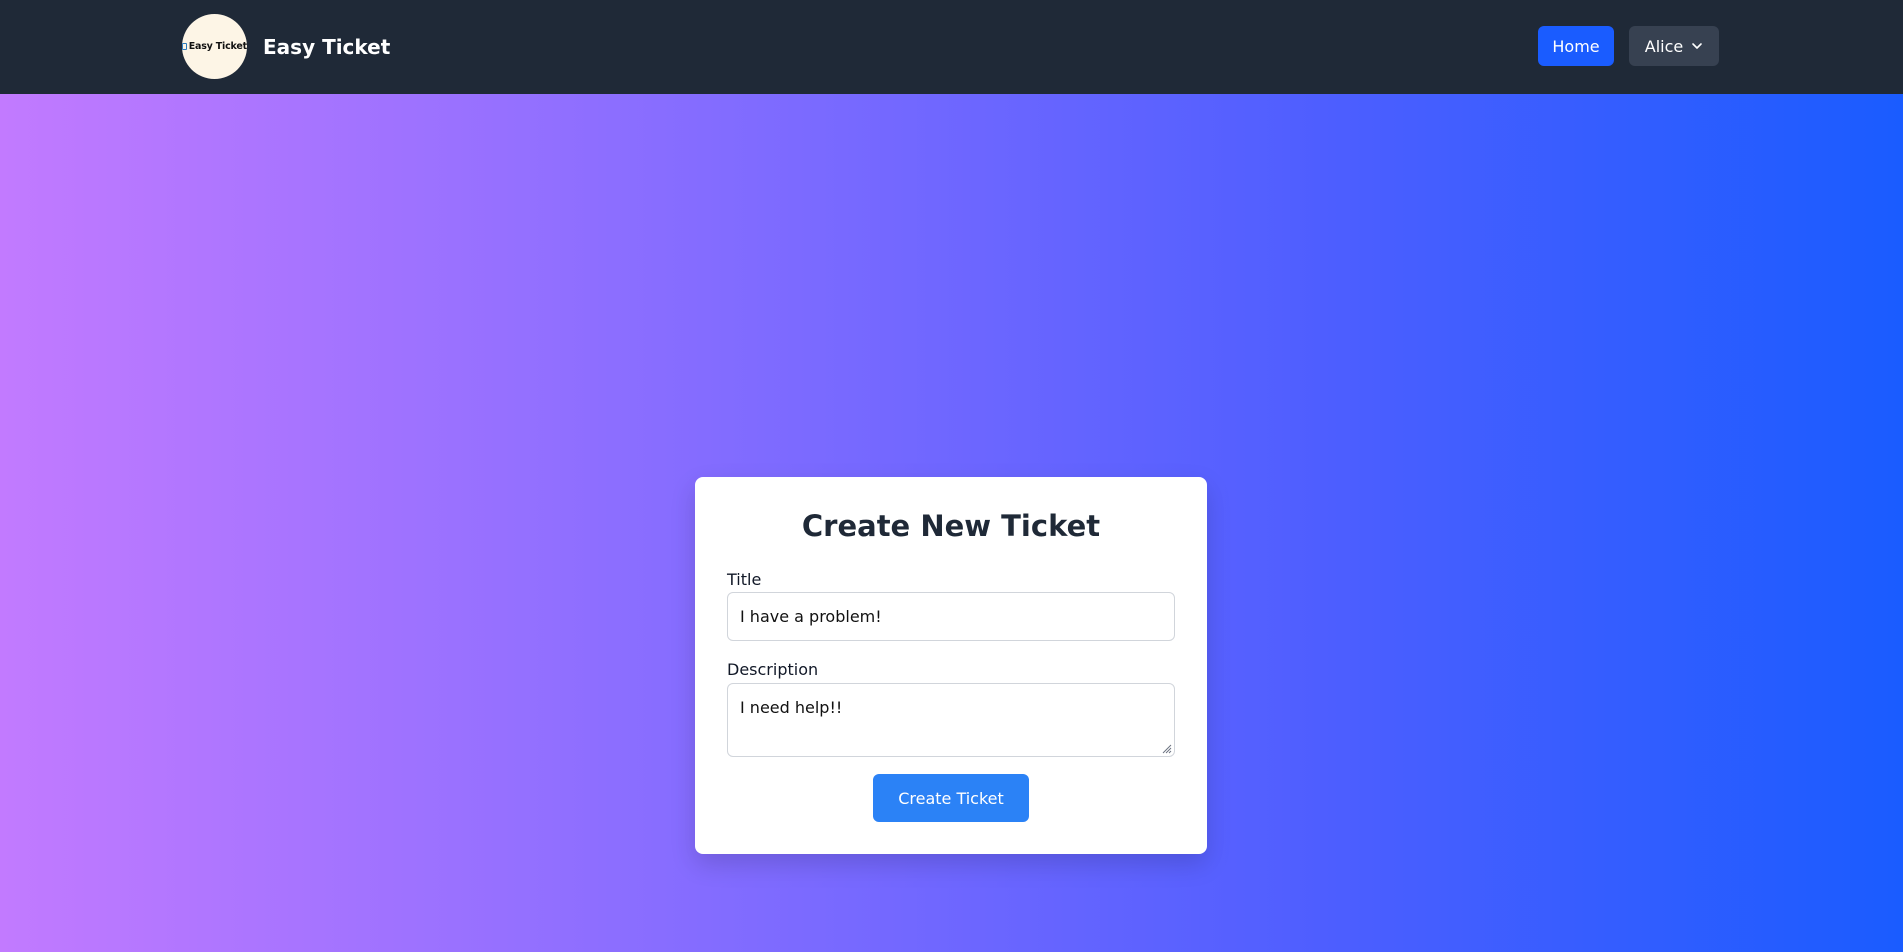 Image resolution: width=1903 pixels, height=952 pixels. Describe the element at coordinates (184, 46) in the screenshot. I see `ticket-logo-icon` at that location.